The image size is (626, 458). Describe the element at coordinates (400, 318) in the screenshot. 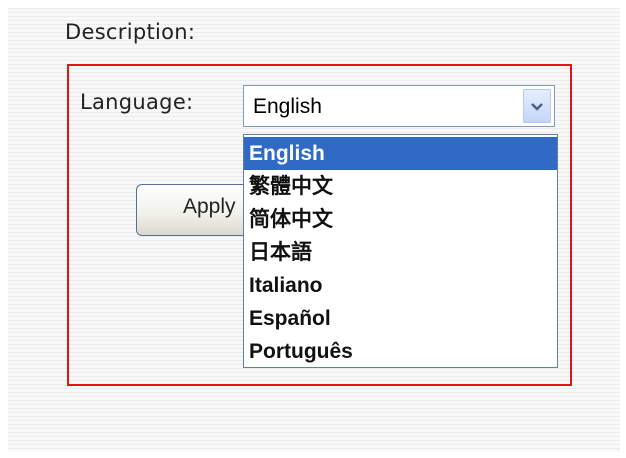

I see `language-option-spanish: Español` at that location.